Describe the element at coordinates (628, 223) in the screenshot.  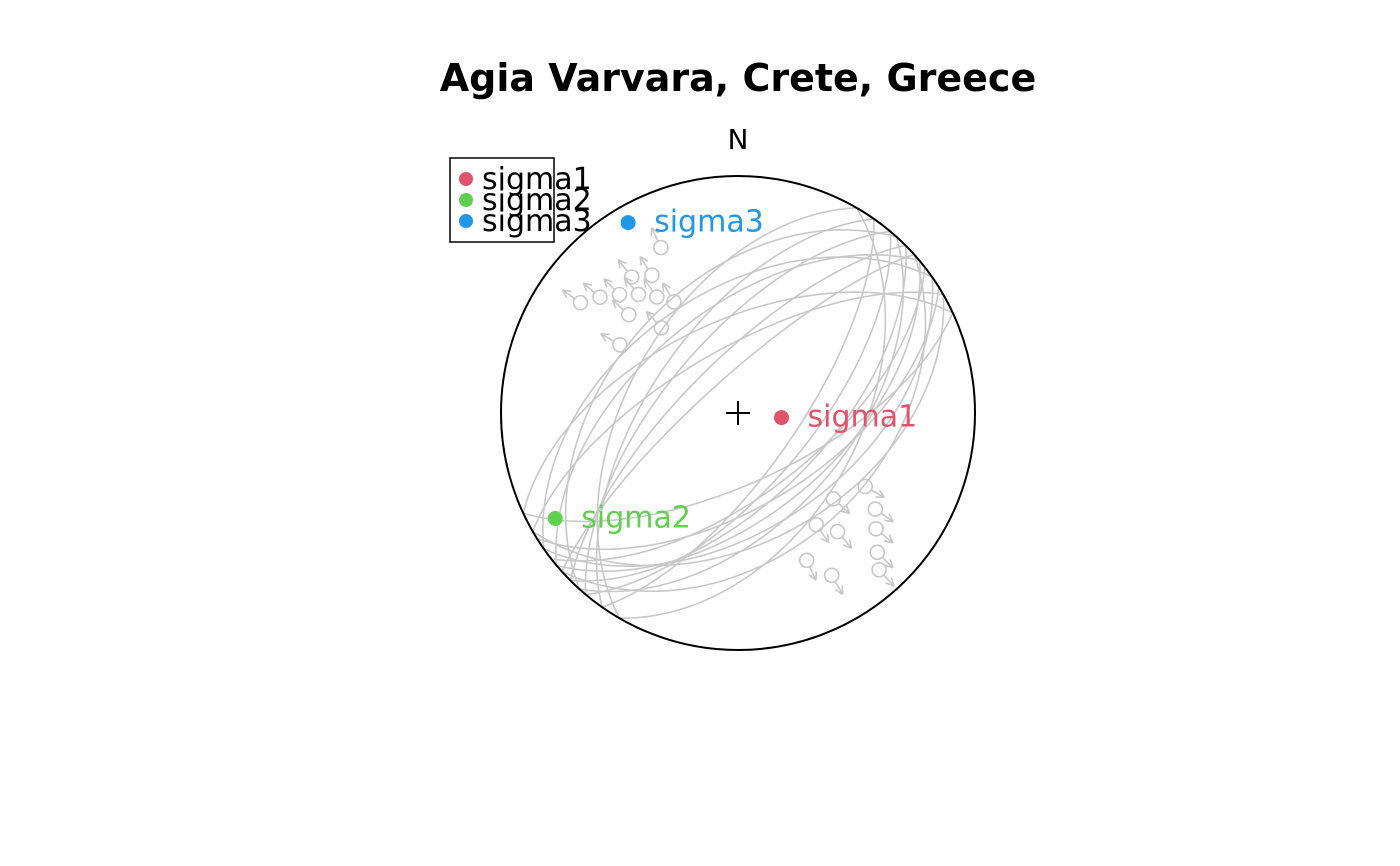
I see `sigma3-point` at that location.